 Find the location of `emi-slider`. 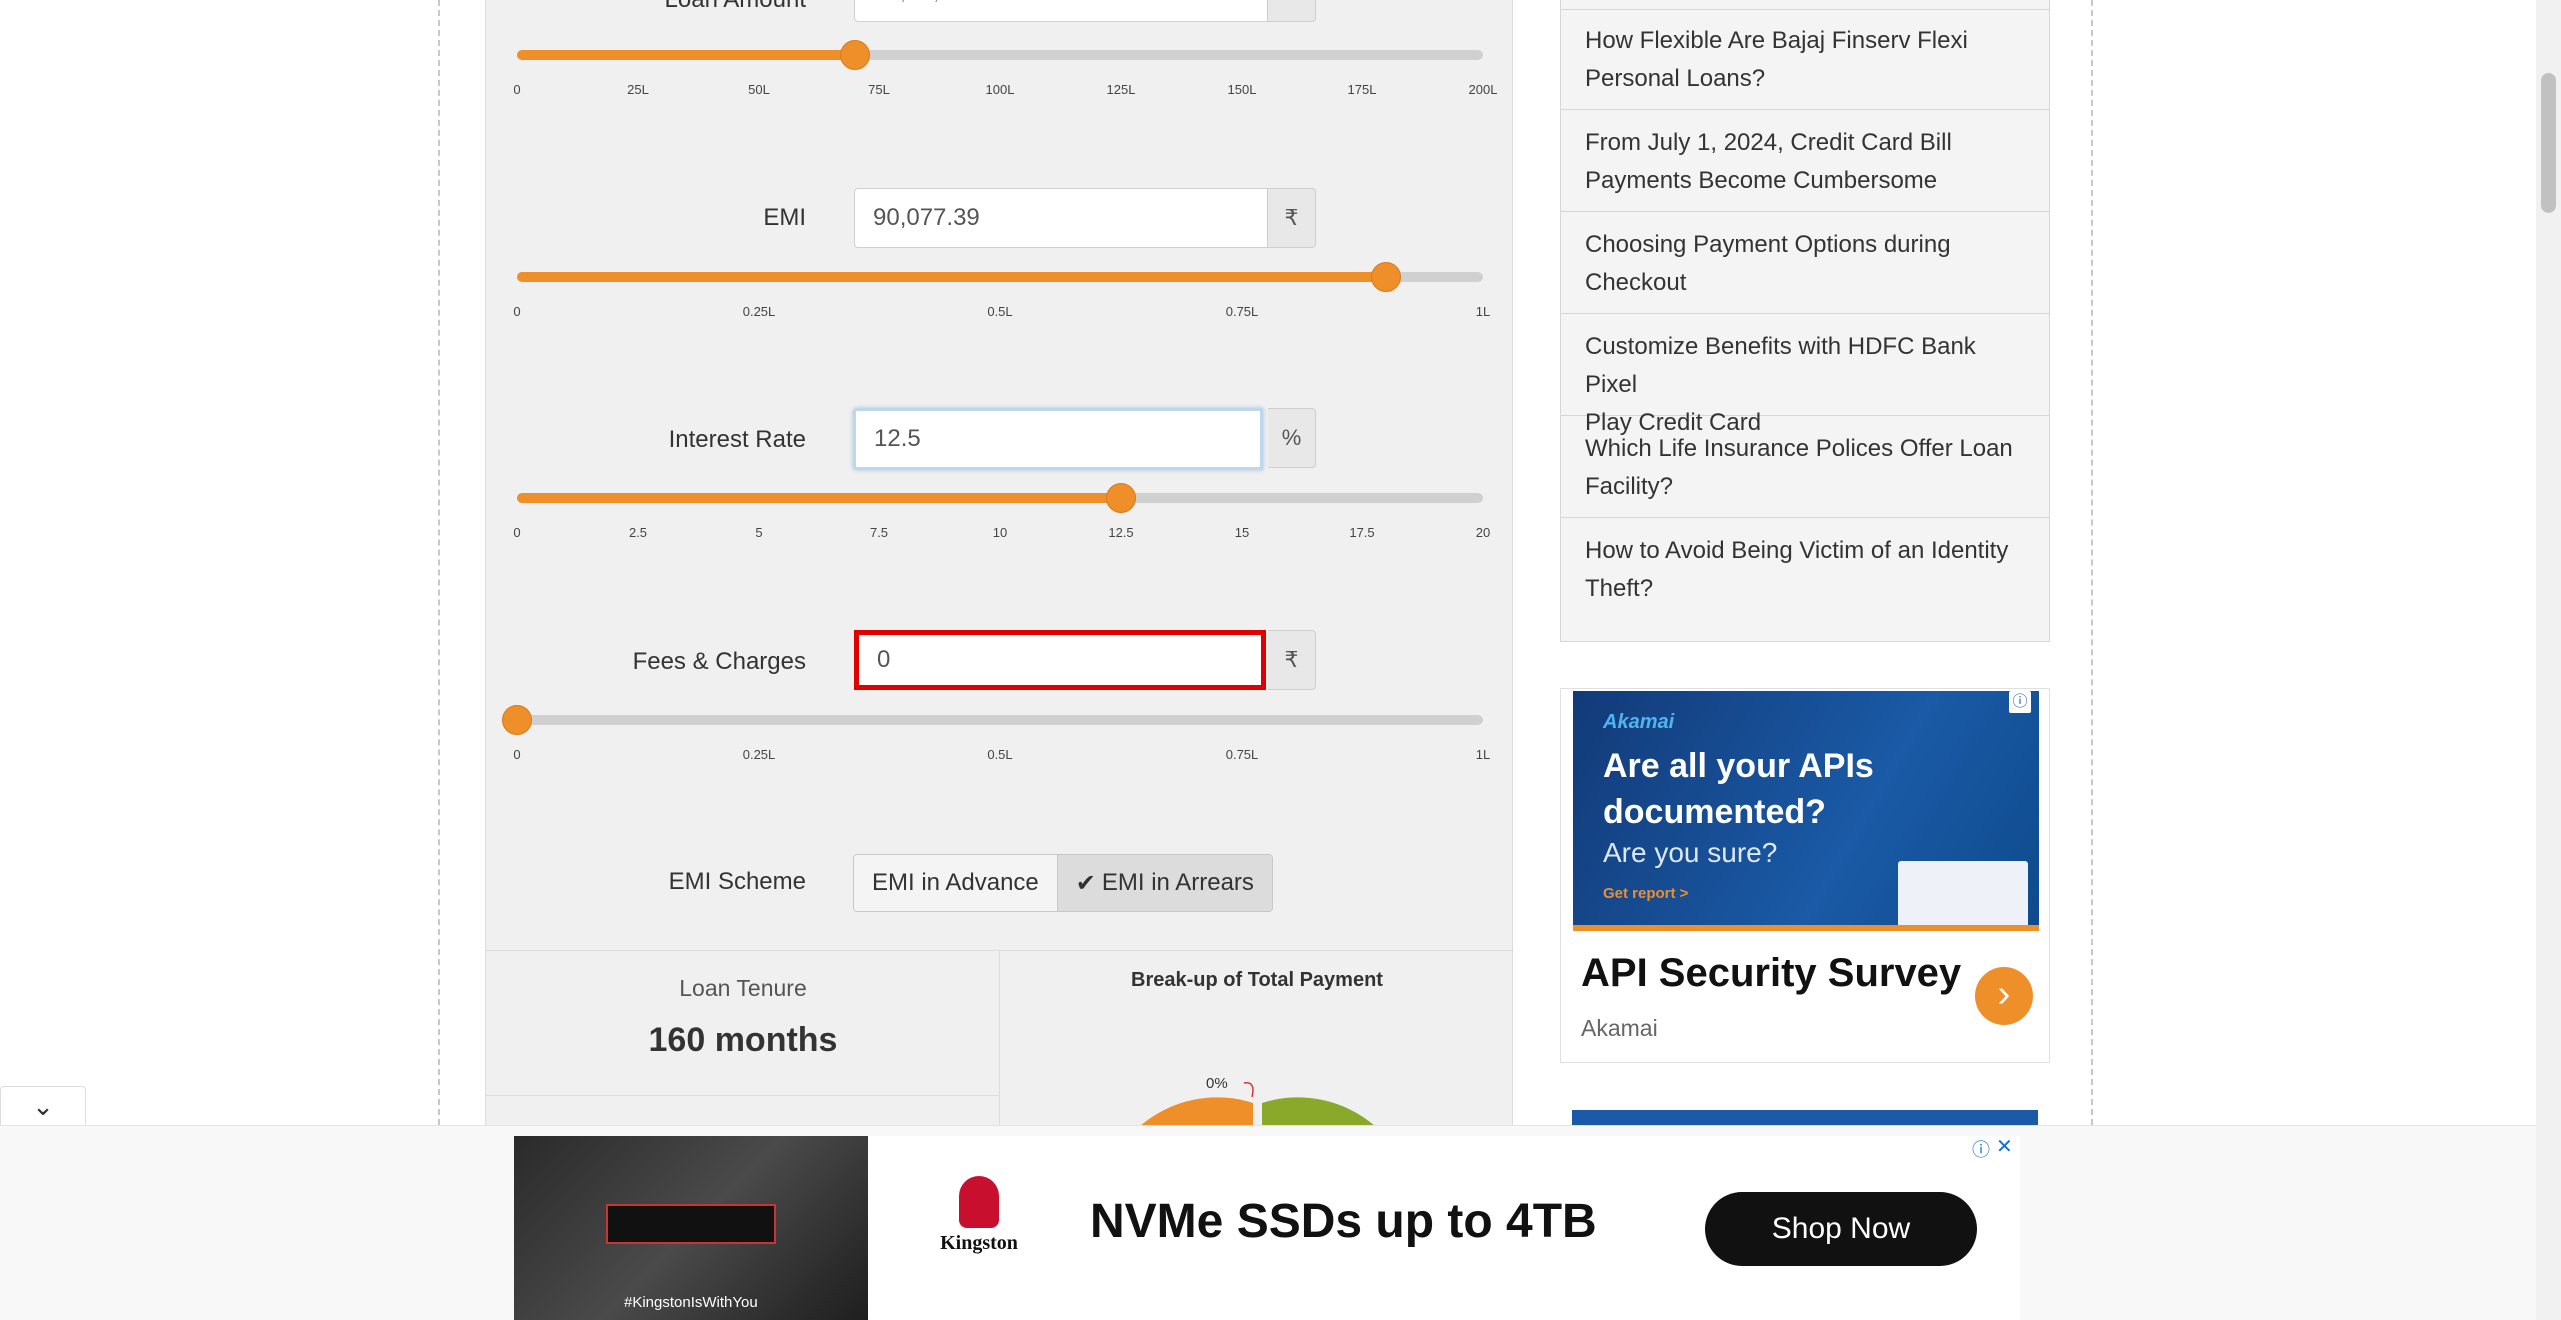

emi-slider is located at coordinates (1000, 277).